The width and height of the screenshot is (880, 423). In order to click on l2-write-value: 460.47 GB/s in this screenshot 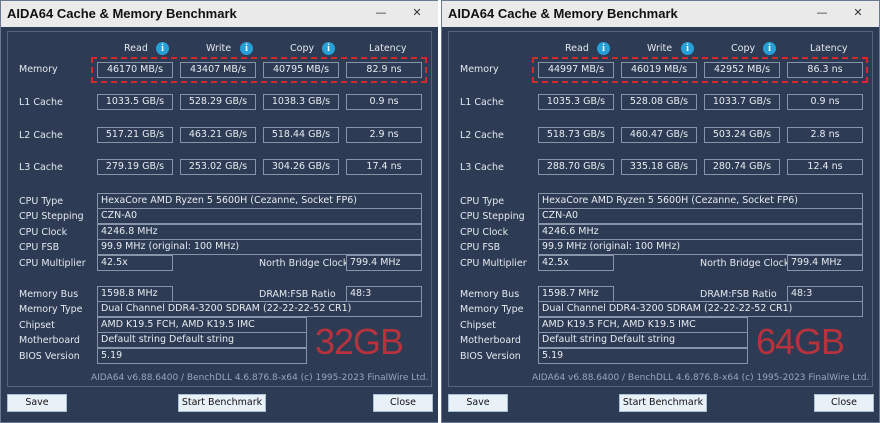, I will do `click(659, 135)`.